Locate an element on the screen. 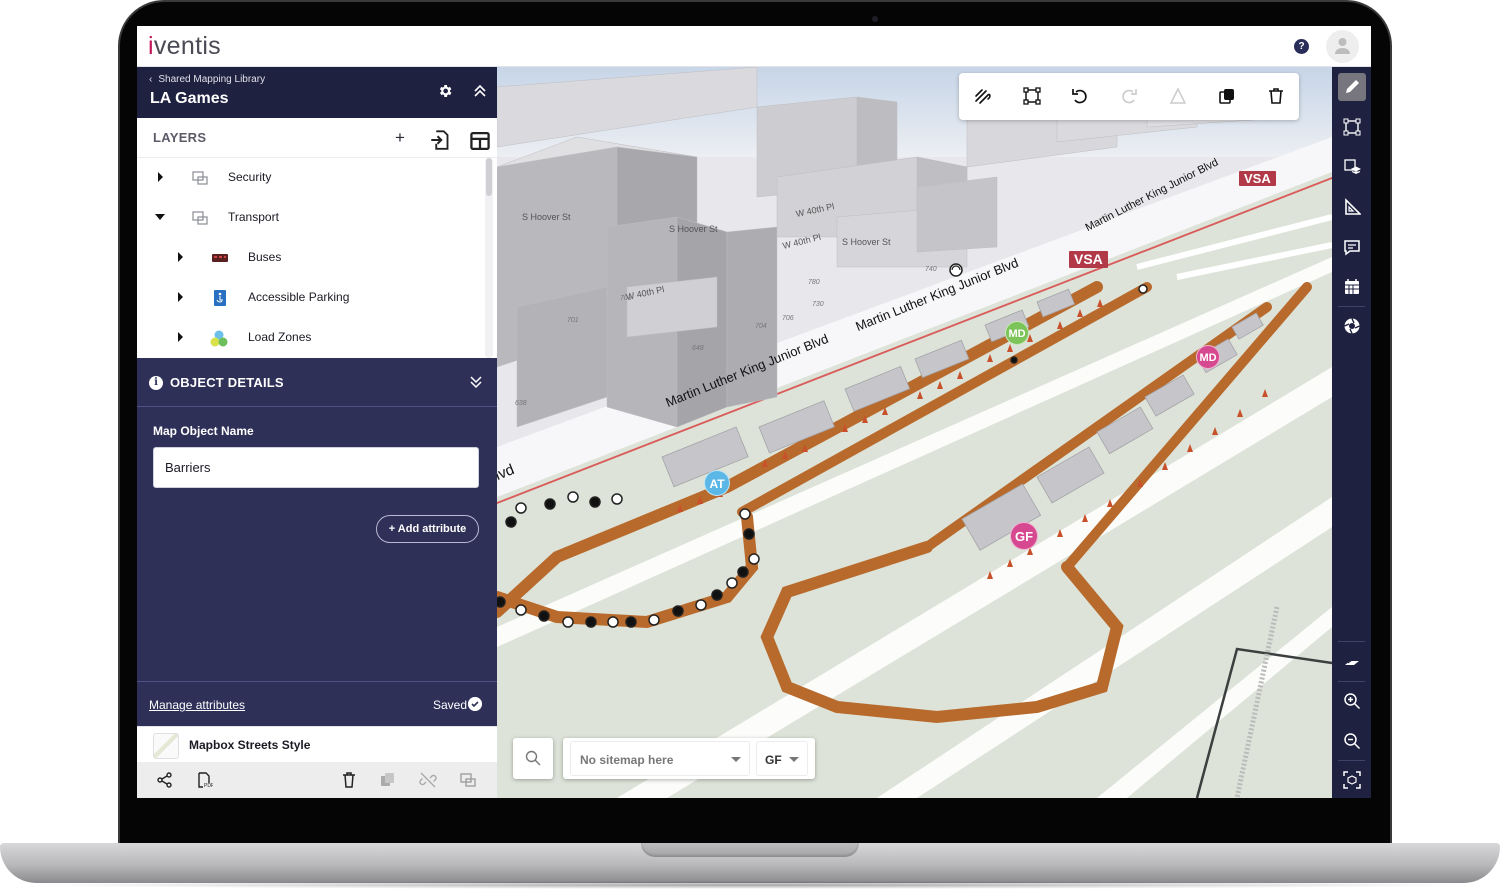 Image resolution: width=1500 pixels, height=893 pixels. 3d-view-button is located at coordinates (1352, 780).